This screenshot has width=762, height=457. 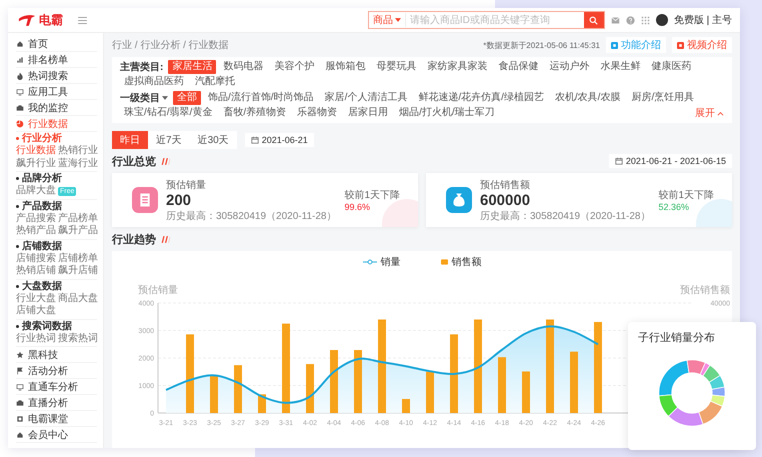 I want to click on filter-option: 家纺家具家装, so click(x=457, y=67).